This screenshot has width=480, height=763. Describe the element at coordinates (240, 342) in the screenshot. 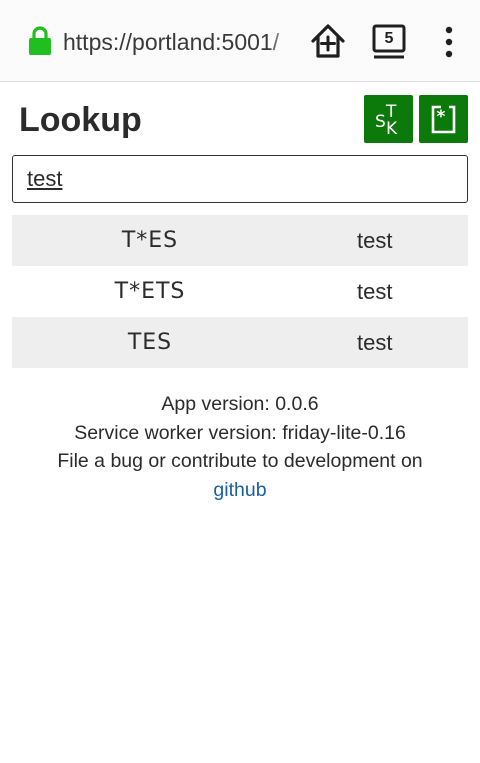

I see `table-row: TES test` at that location.